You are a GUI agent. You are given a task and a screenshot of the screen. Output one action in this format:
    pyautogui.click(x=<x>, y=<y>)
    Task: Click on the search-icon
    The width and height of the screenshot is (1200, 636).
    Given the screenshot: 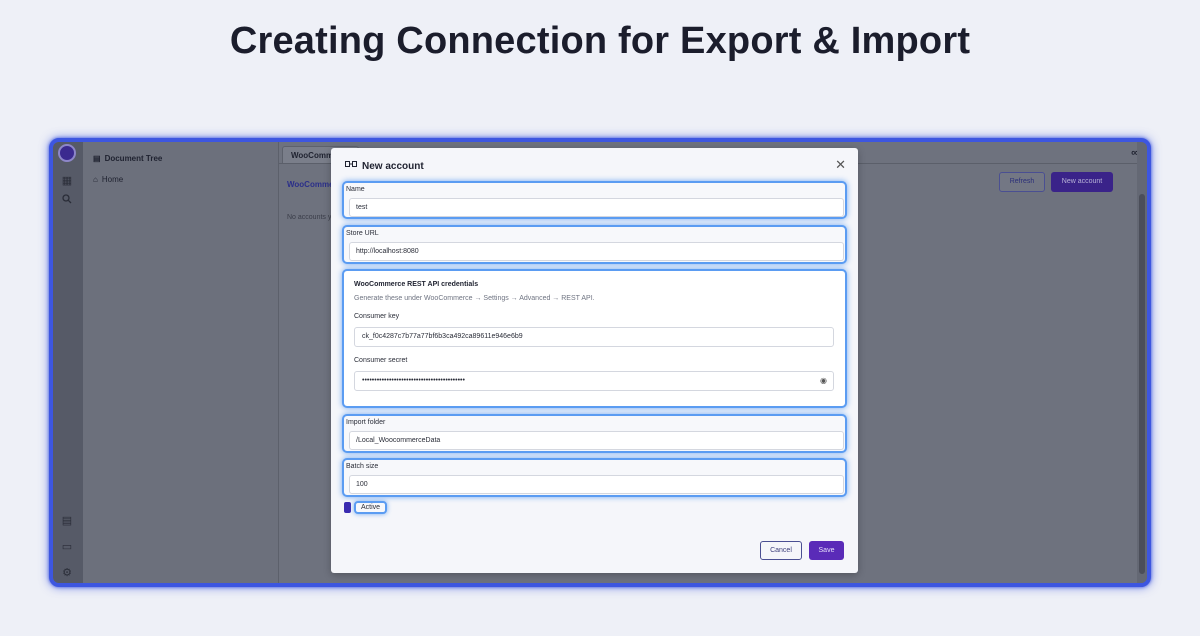 What is the action you would take?
    pyautogui.click(x=67, y=201)
    